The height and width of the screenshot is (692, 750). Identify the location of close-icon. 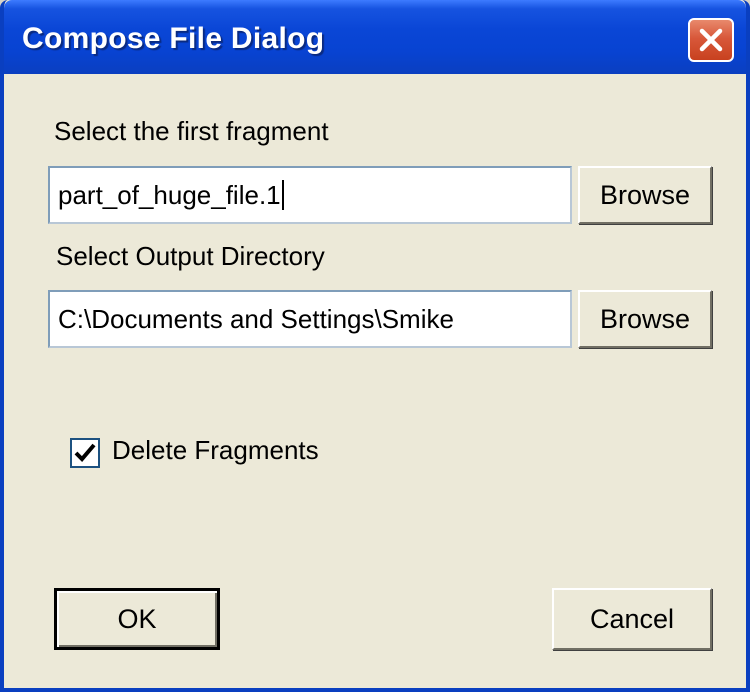
(711, 40).